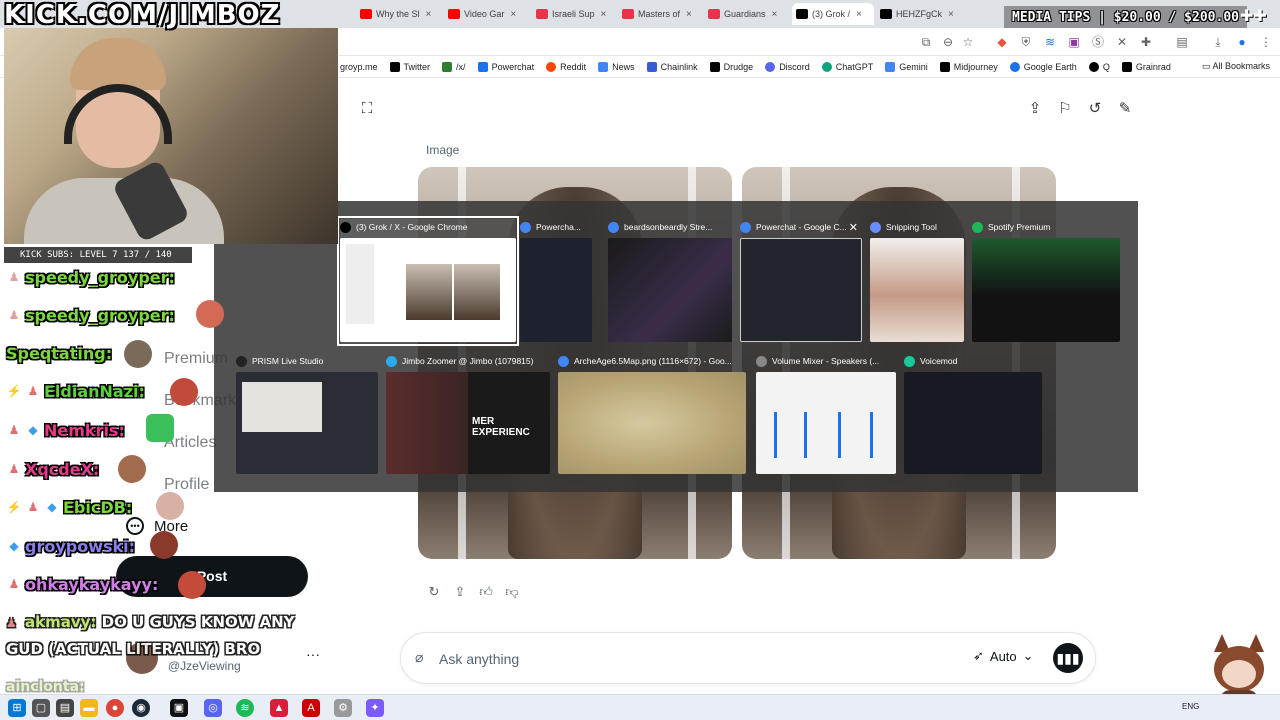 This screenshot has width=1280, height=720. I want to click on bookmark-item: groyp.me, so click(359, 67).